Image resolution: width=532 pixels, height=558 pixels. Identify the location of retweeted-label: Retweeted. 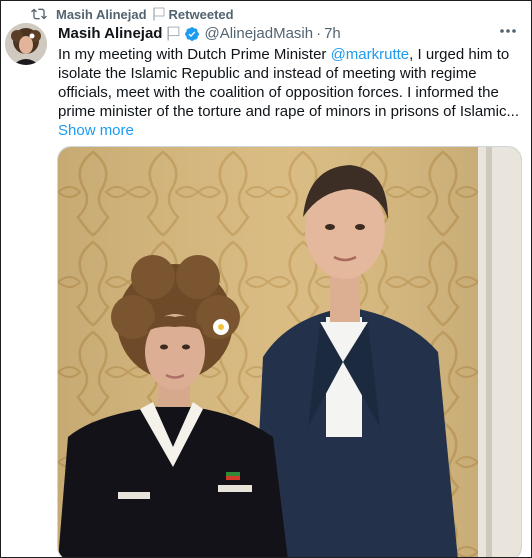
(201, 14).